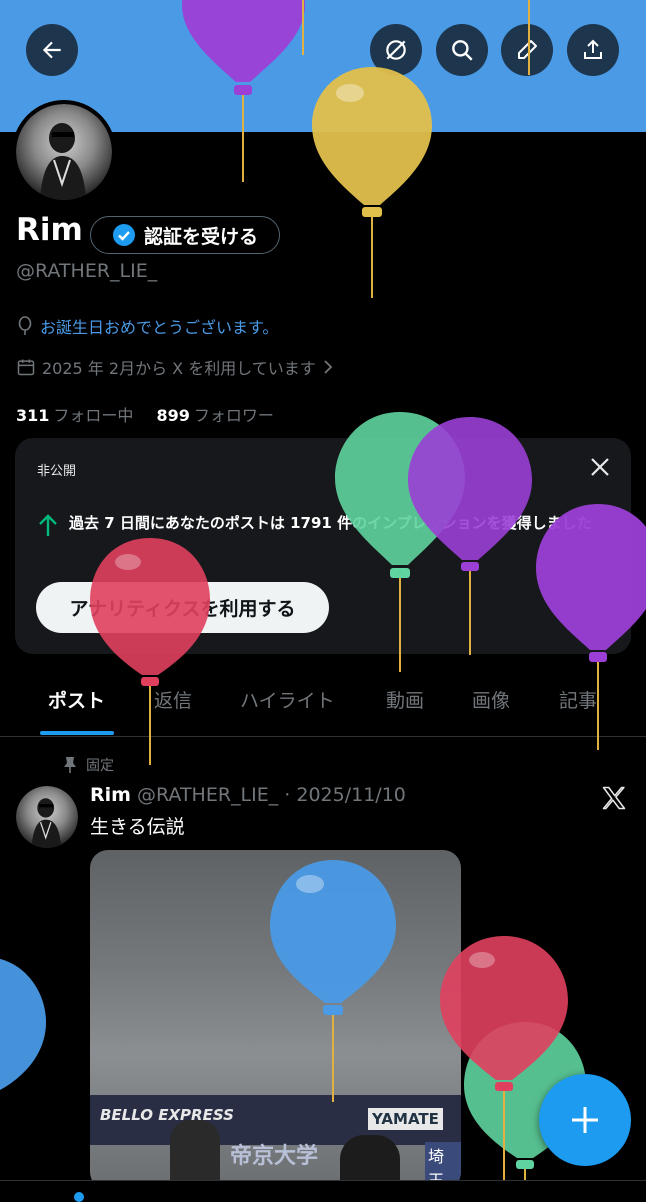  Describe the element at coordinates (46, 823) in the screenshot. I see `avatar-photo-small` at that location.